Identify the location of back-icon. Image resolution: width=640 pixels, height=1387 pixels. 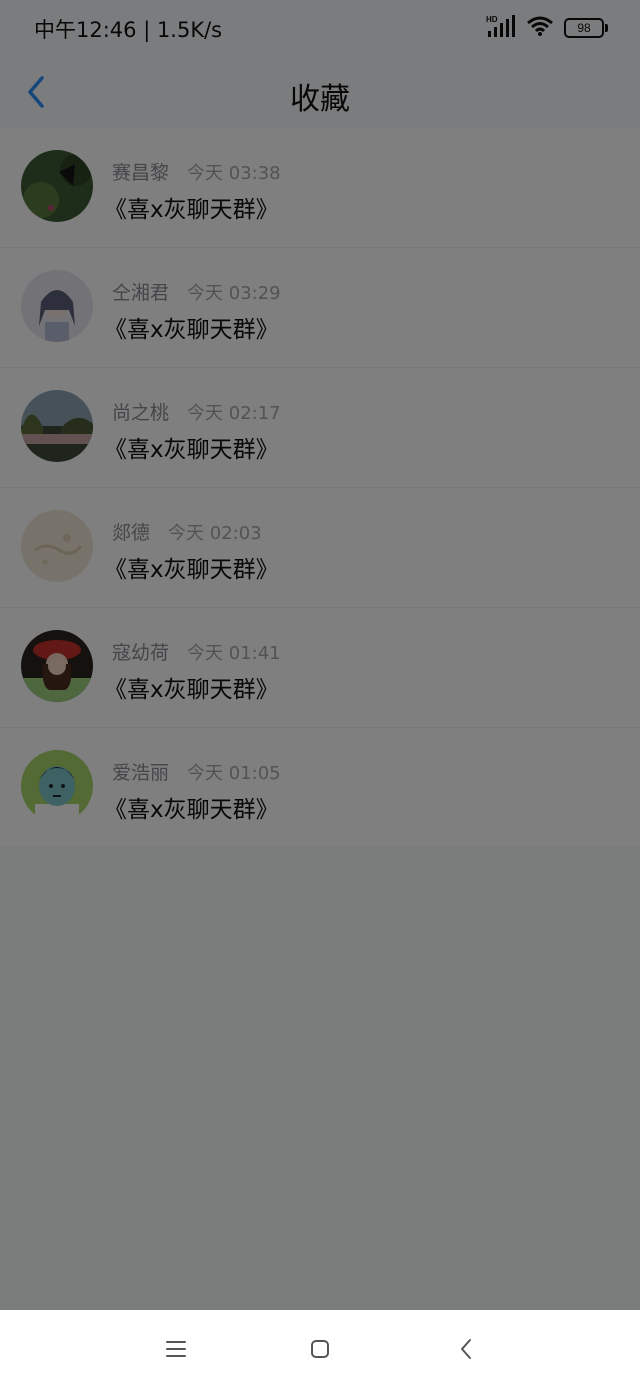
(466, 1349).